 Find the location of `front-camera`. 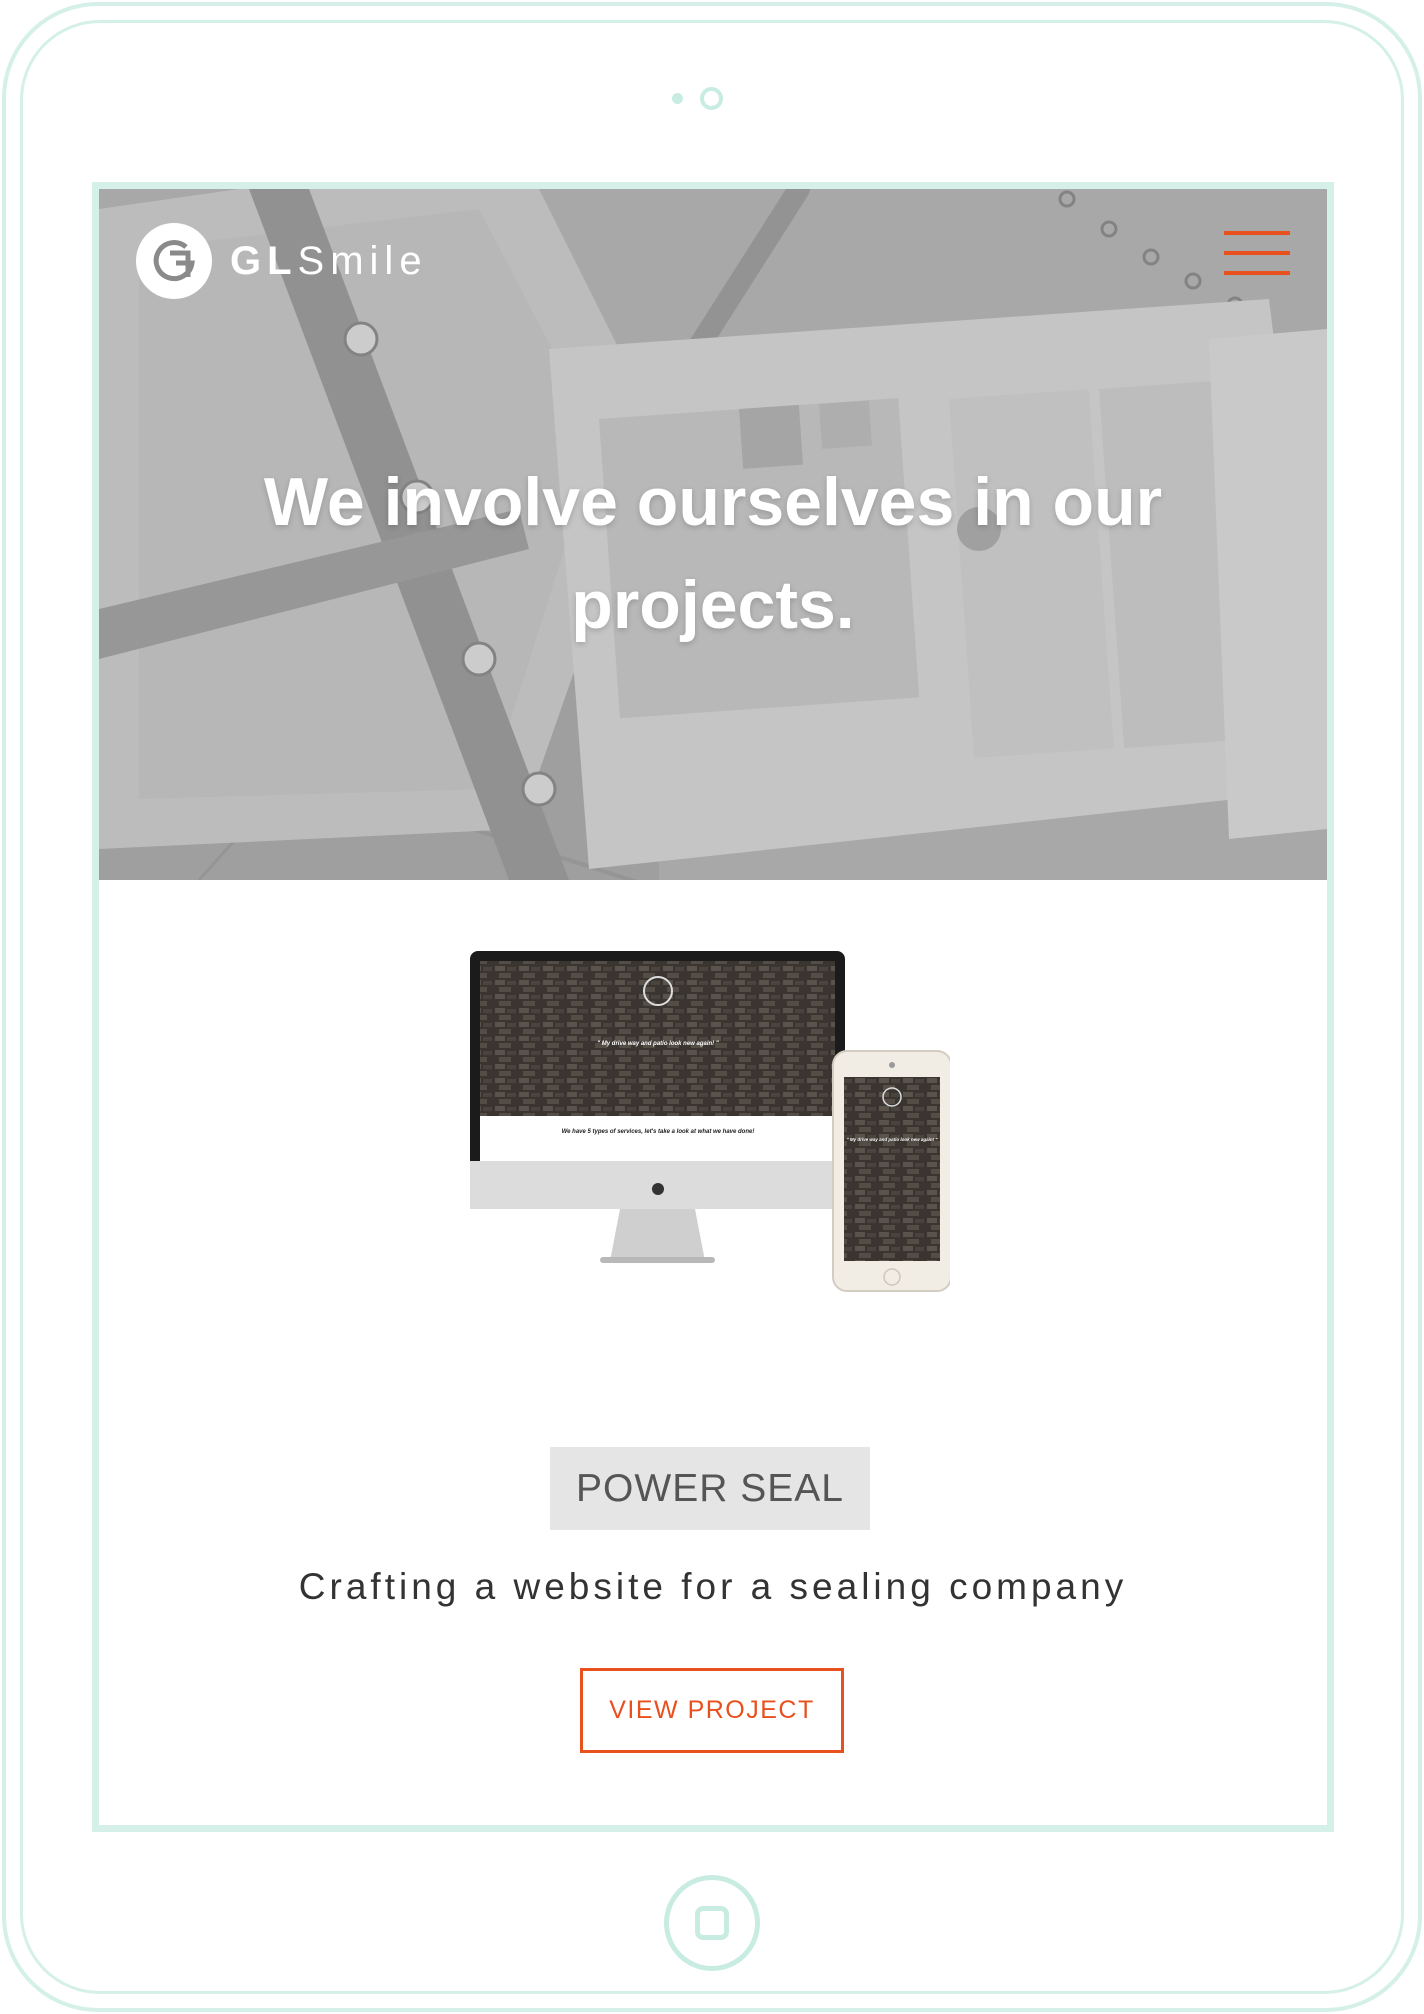

front-camera is located at coordinates (711, 98).